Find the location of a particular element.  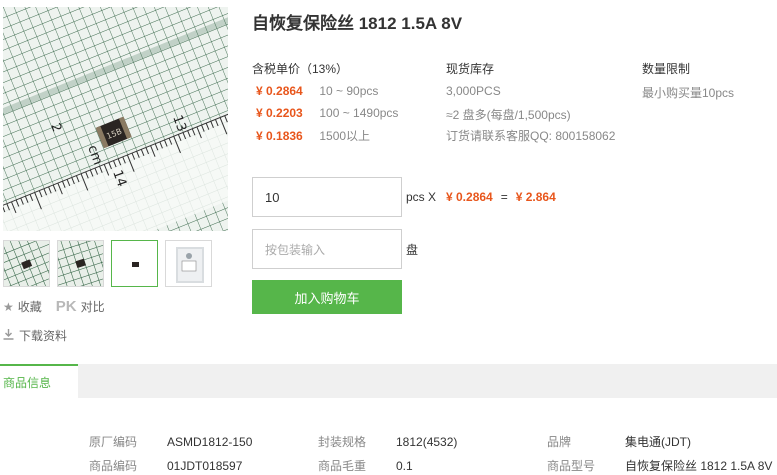

thumbnail-3-image is located at coordinates (134, 263).